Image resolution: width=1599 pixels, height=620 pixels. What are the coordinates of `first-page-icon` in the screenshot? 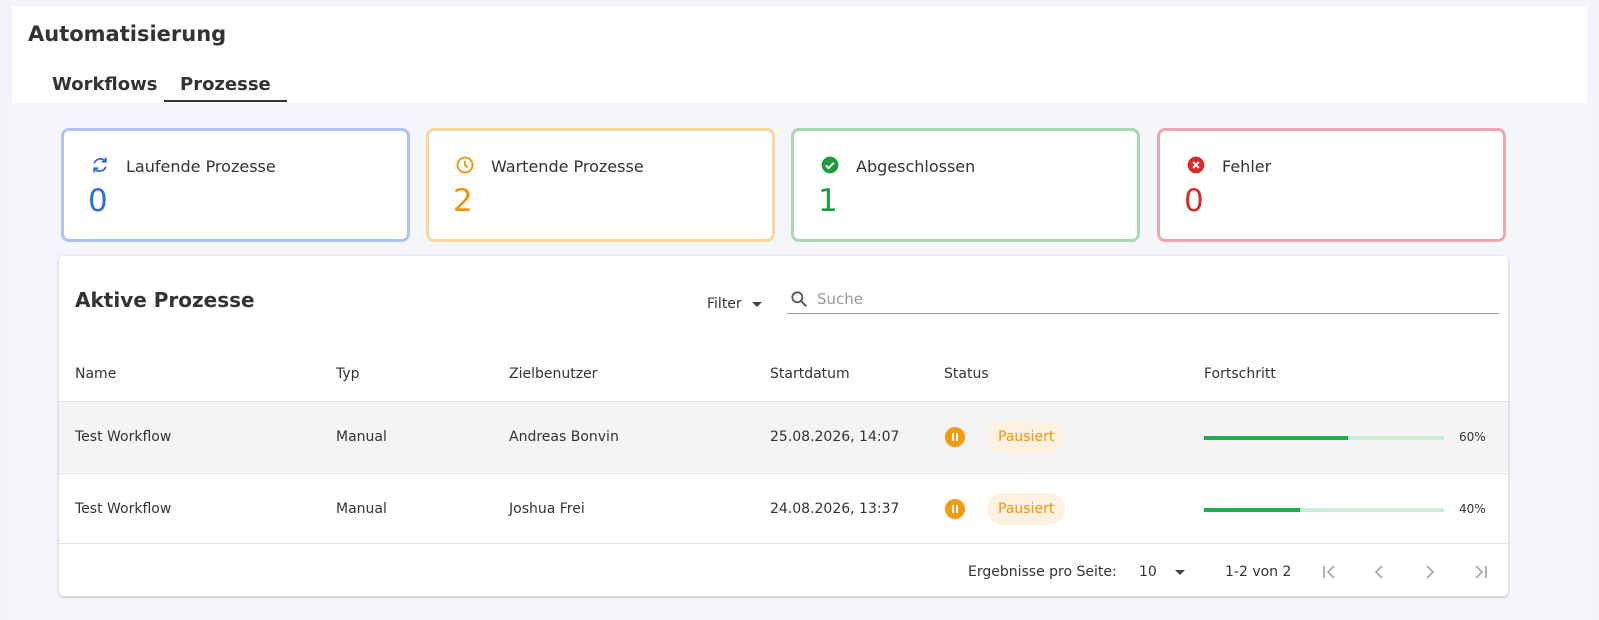 It's located at (1329, 572).